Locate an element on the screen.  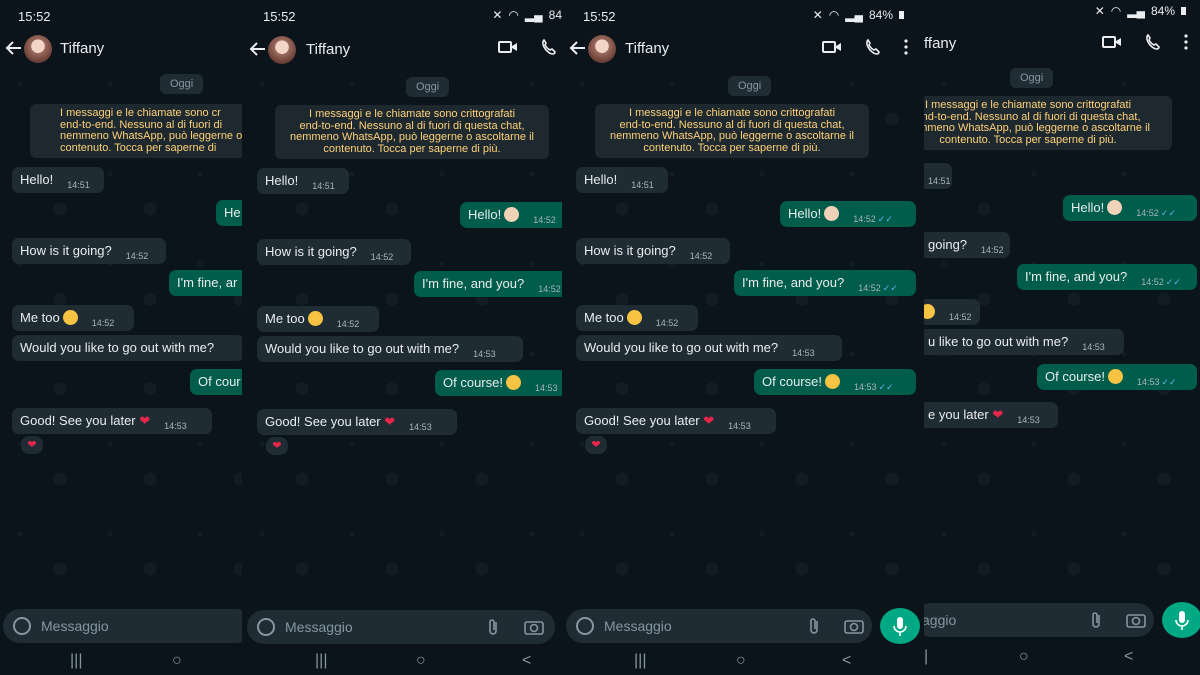
mic-icon is located at coordinates (1182, 620).